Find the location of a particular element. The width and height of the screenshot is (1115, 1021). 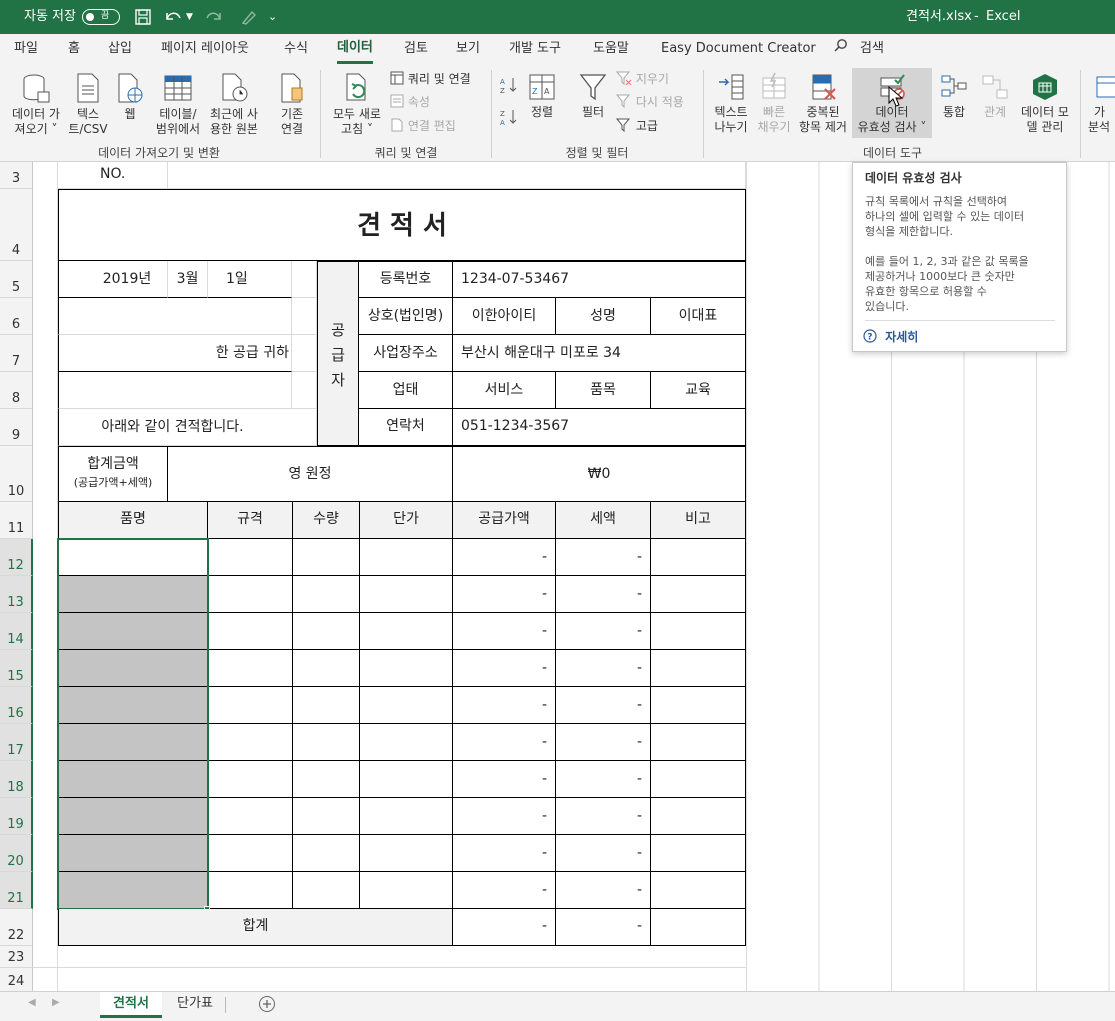

text-csv-button: 텍스 트/CSV is located at coordinates (88, 104).